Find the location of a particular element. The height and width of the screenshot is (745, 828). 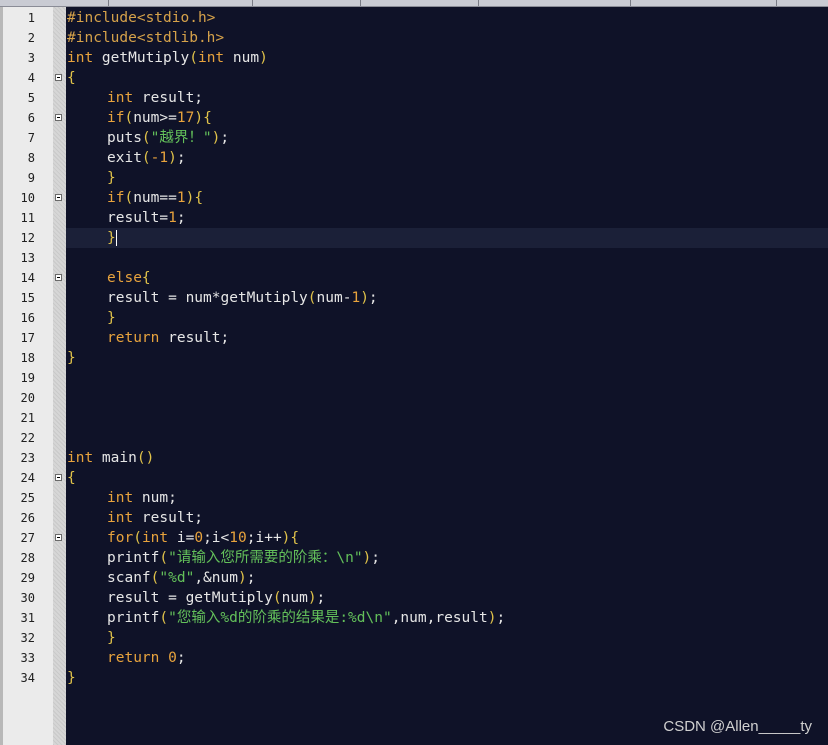

code-text: return 0; is located at coordinates (146, 658).